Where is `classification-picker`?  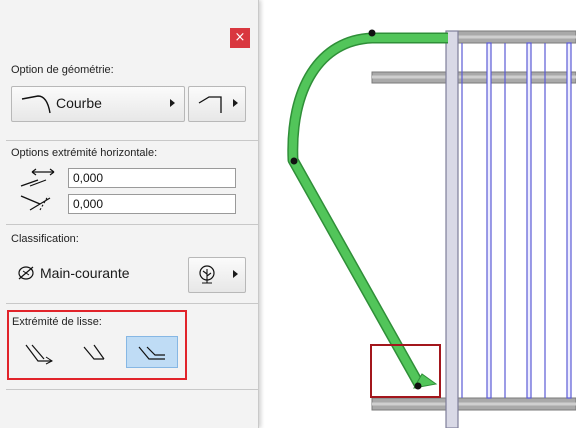
classification-picker is located at coordinates (217, 275).